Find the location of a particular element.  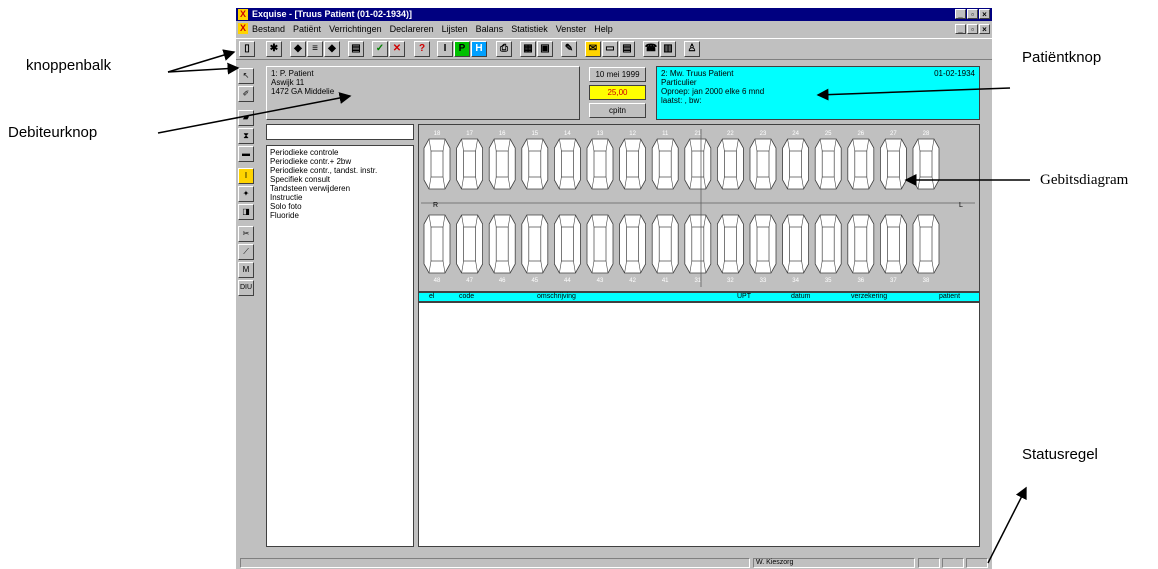

cpitn-button: cpitn is located at coordinates (617, 110).